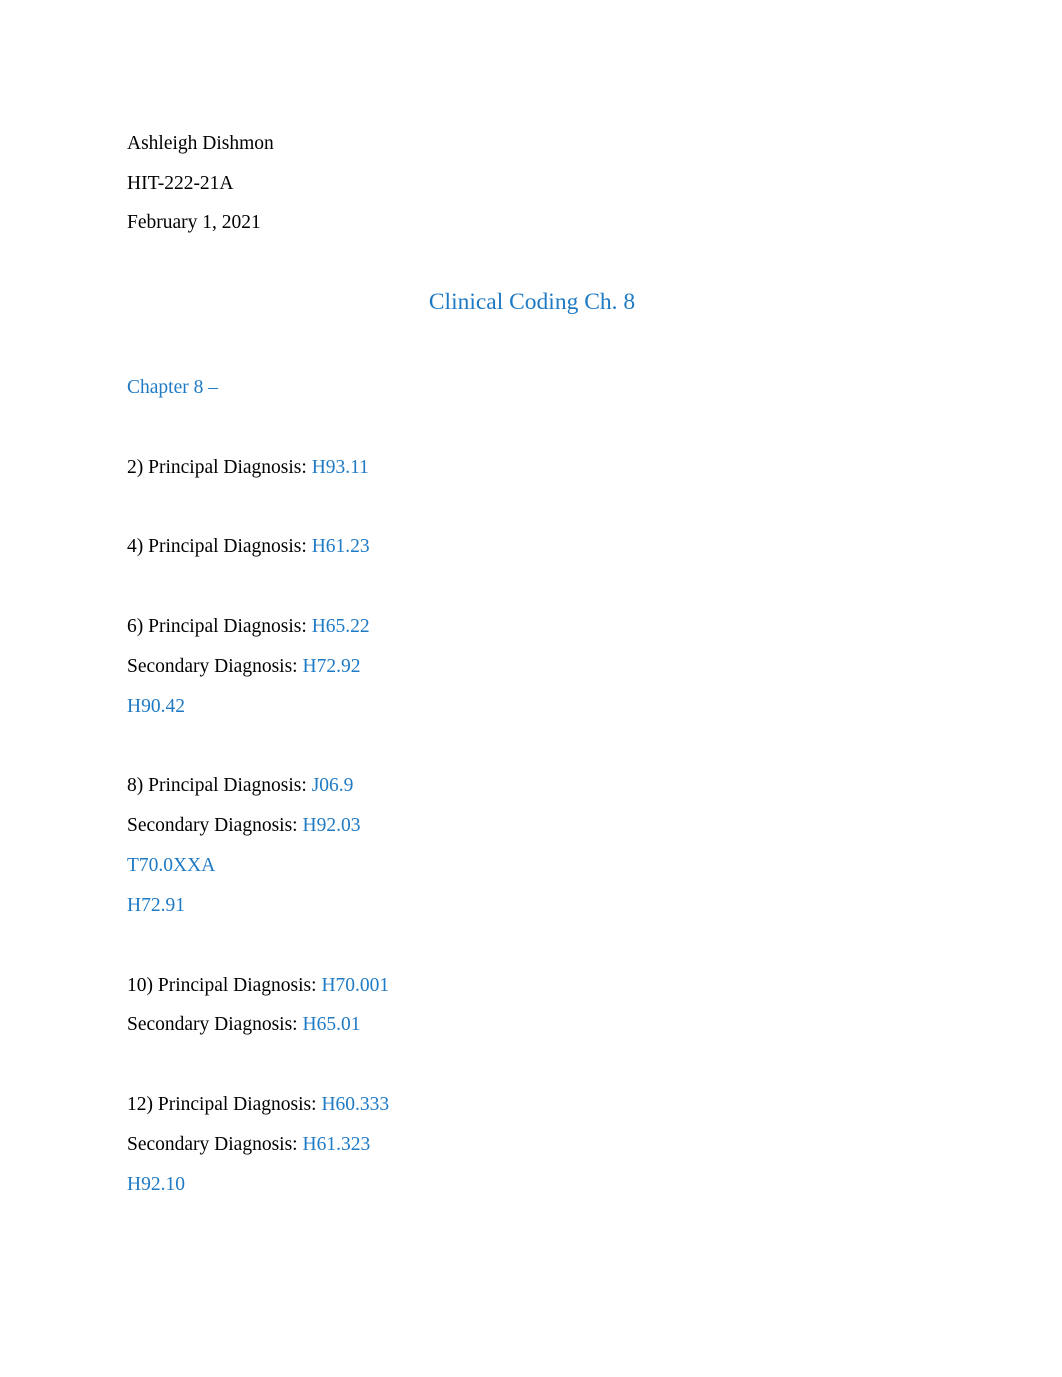  I want to click on principal-diagnosis-line: 12) Principal Diagnosis: H60.333, so click(532, 1105).